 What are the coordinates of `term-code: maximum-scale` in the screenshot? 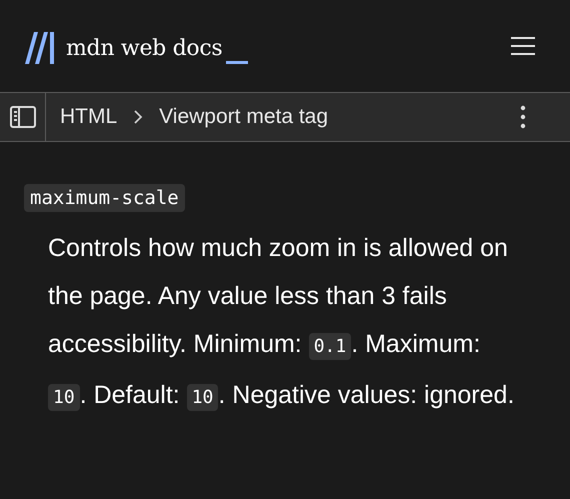 It's located at (104, 198).